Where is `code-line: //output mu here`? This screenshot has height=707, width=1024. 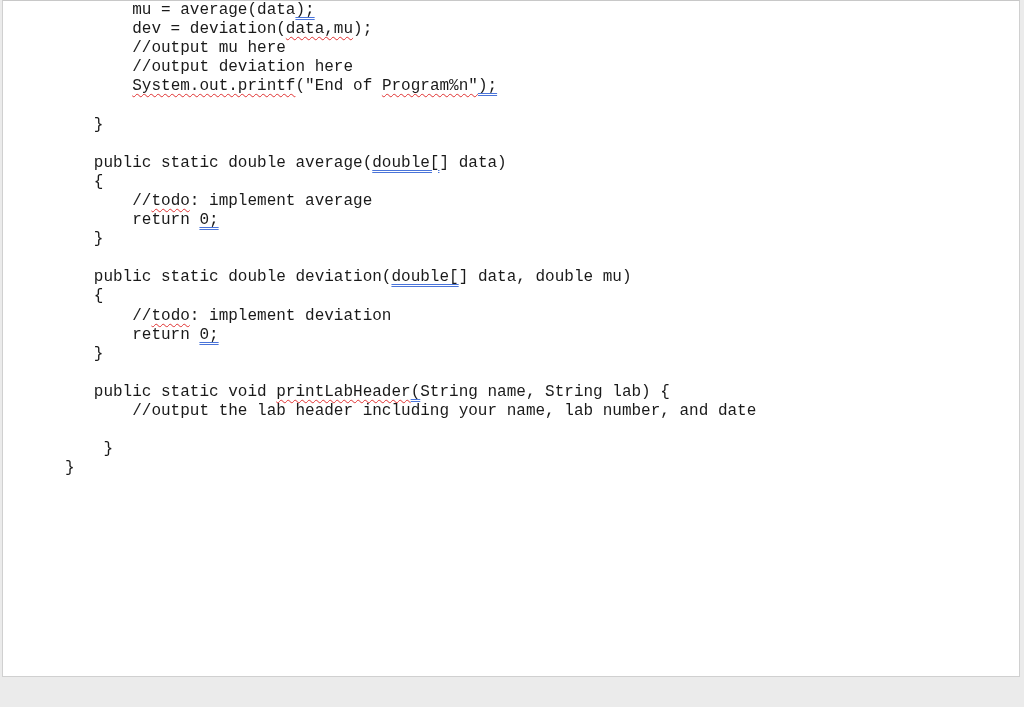 code-line: //output mu here is located at coordinates (208, 48).